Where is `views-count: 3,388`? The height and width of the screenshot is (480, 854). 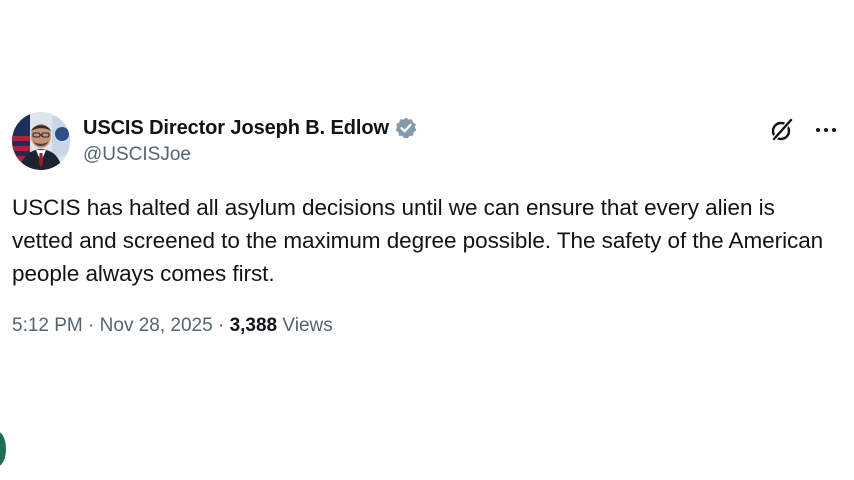 views-count: 3,388 is located at coordinates (254, 325).